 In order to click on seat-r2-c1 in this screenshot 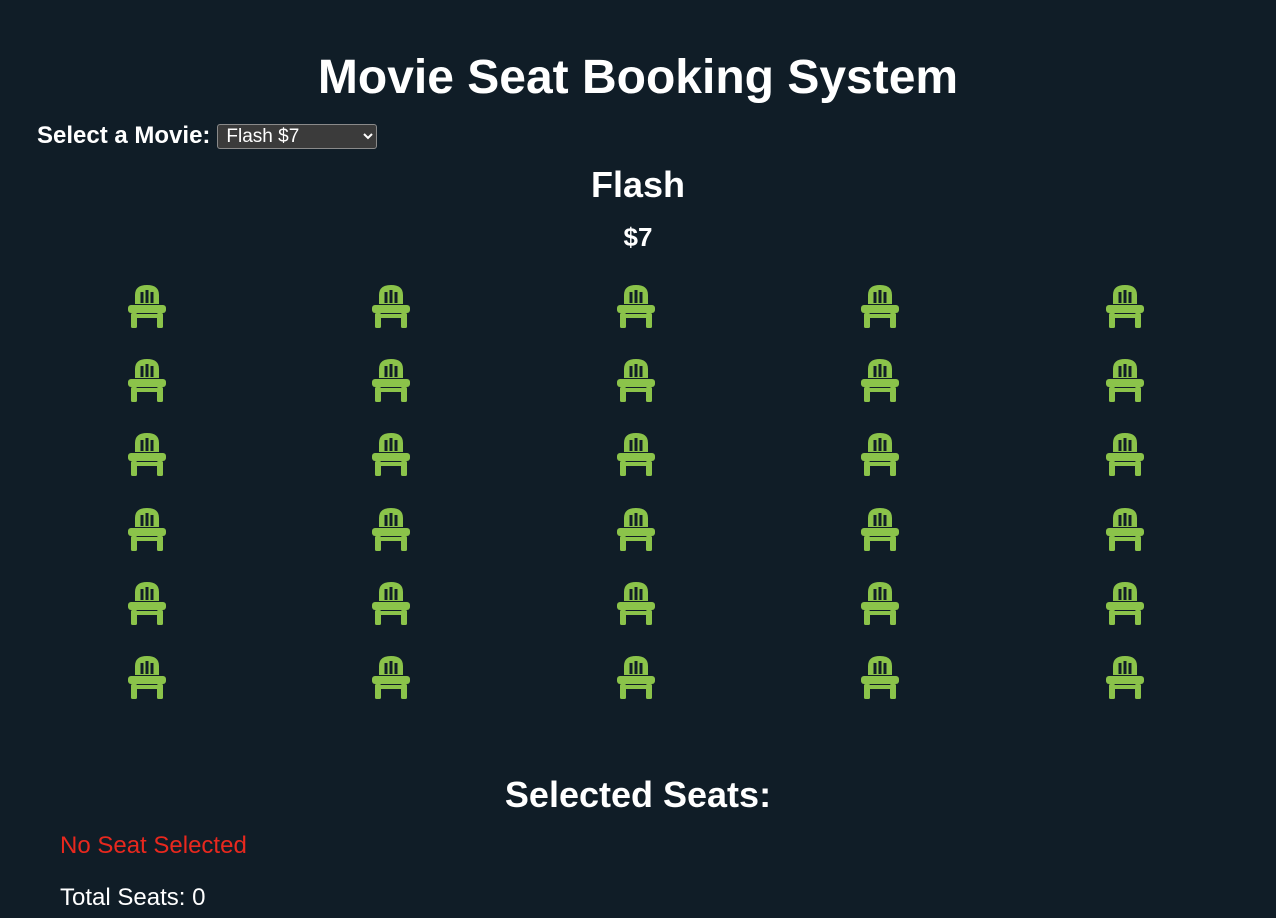, I will do `click(147, 381)`.